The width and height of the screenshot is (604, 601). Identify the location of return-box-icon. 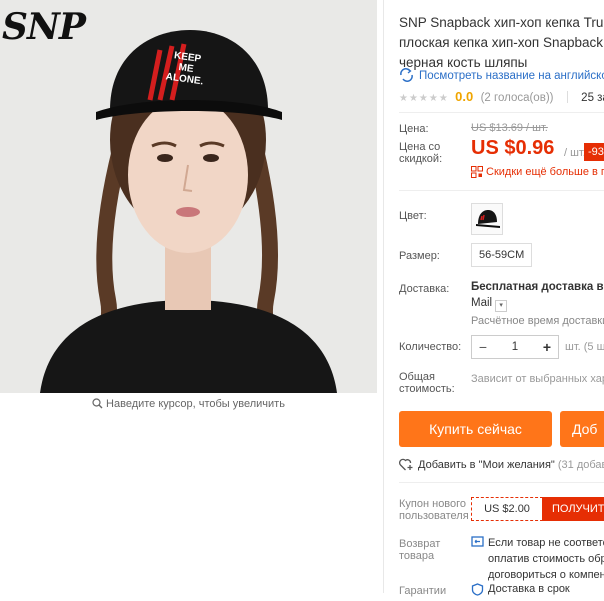
(477, 544).